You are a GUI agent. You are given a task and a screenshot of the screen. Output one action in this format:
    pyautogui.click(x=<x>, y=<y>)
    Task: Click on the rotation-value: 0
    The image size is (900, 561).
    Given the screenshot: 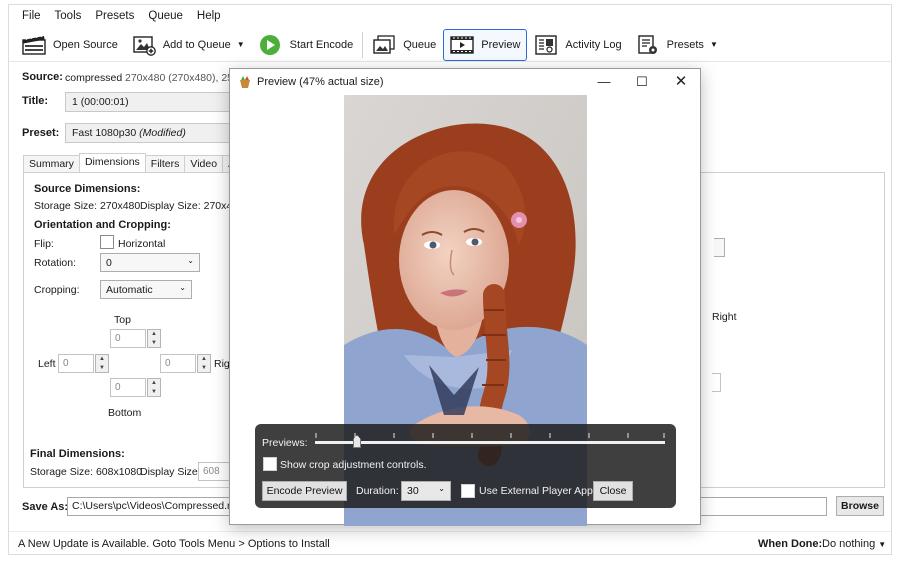 What is the action you would take?
    pyautogui.click(x=109, y=263)
    